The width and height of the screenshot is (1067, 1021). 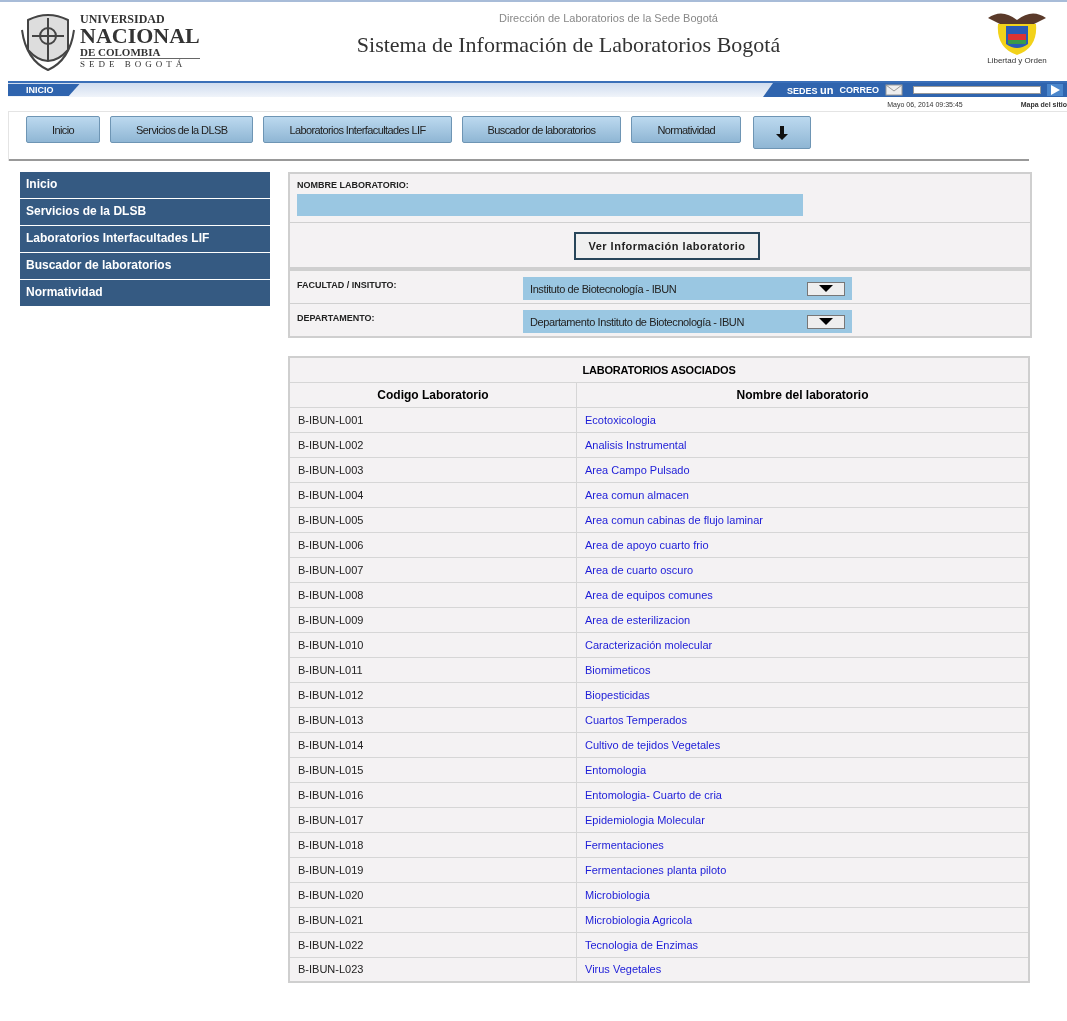 I want to click on university-name: UNIVERSIDAD, so click(x=123, y=19).